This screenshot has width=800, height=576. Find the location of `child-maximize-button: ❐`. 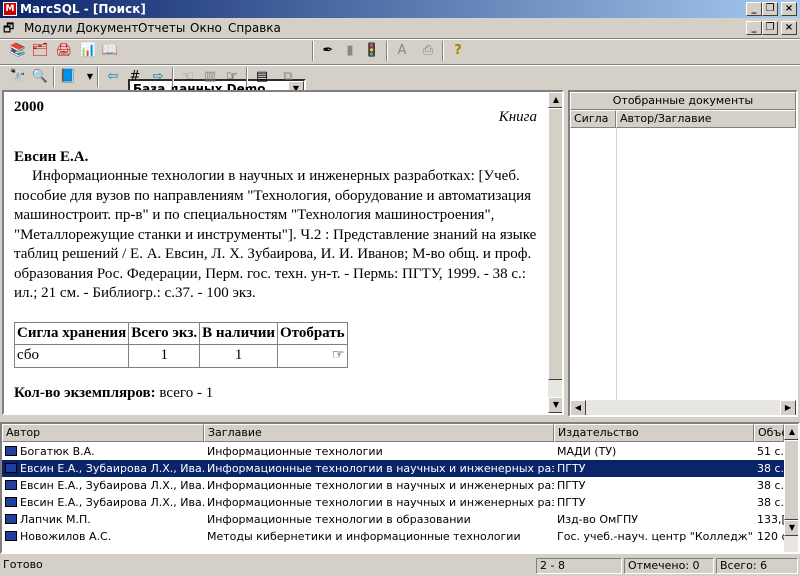

child-maximize-button: ❐ is located at coordinates (770, 28).